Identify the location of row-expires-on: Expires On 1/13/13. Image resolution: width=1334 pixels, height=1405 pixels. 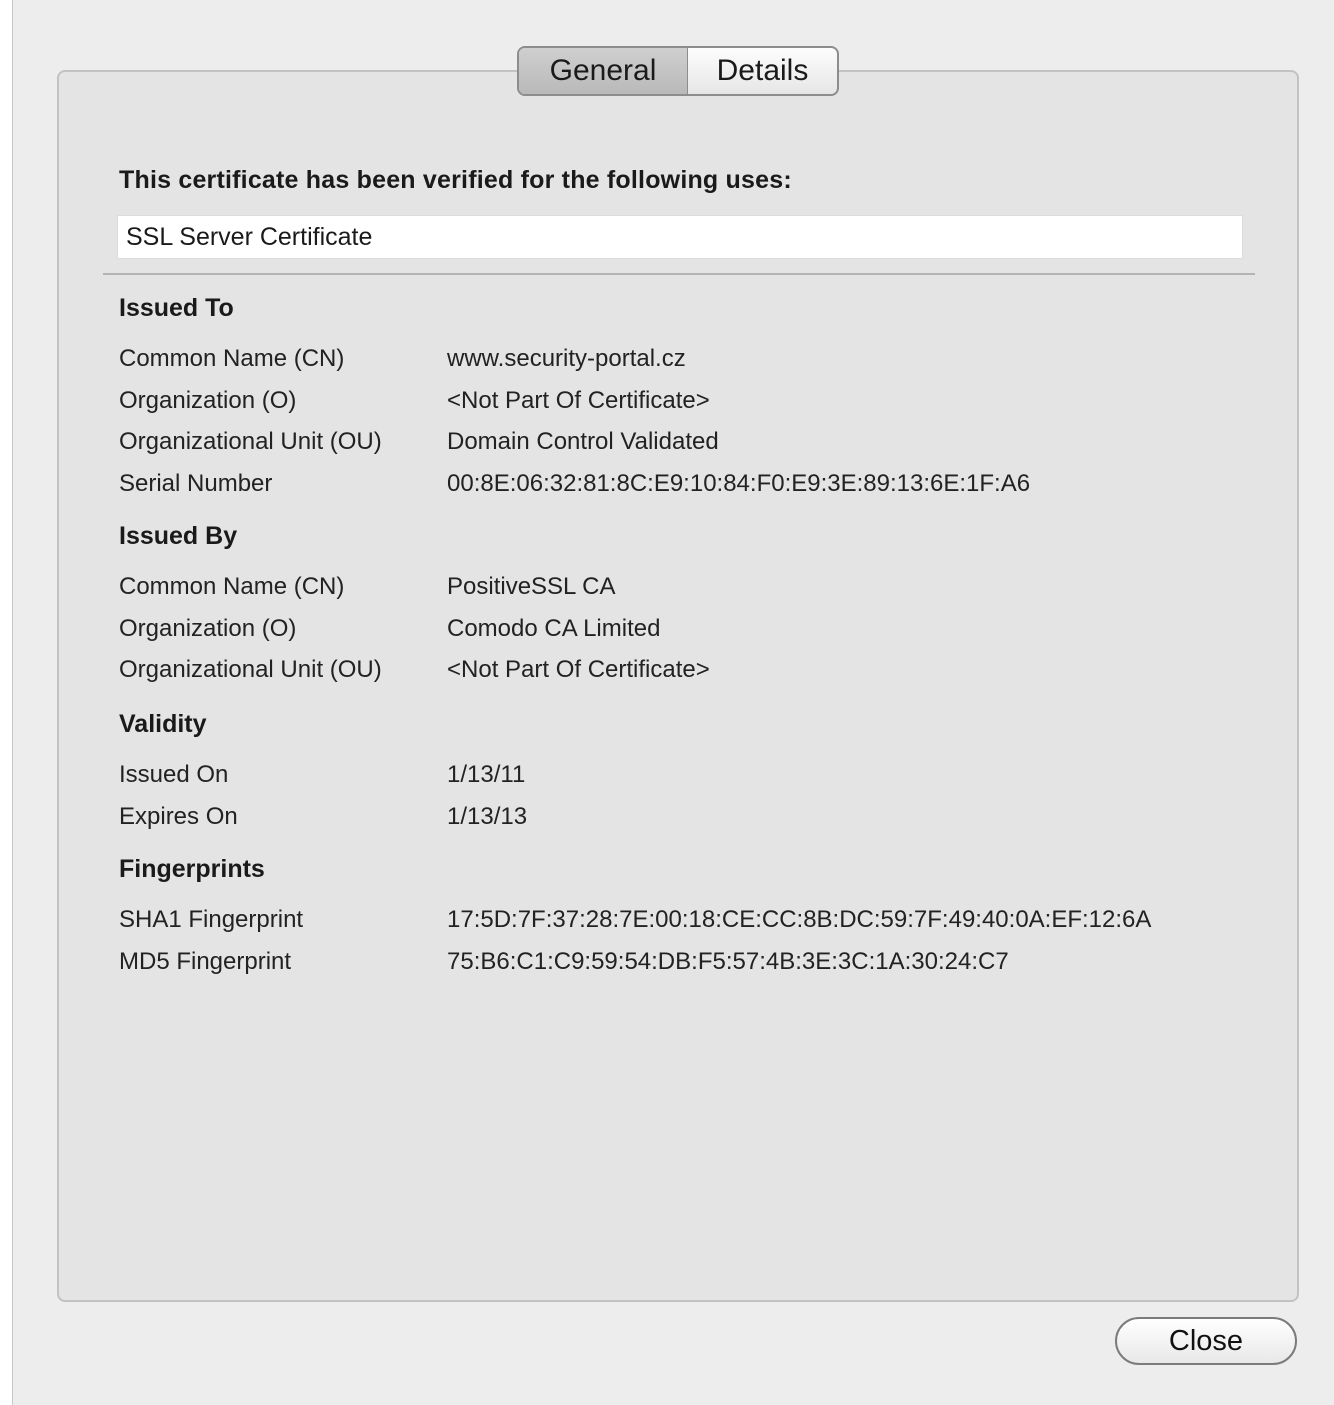
(323, 817).